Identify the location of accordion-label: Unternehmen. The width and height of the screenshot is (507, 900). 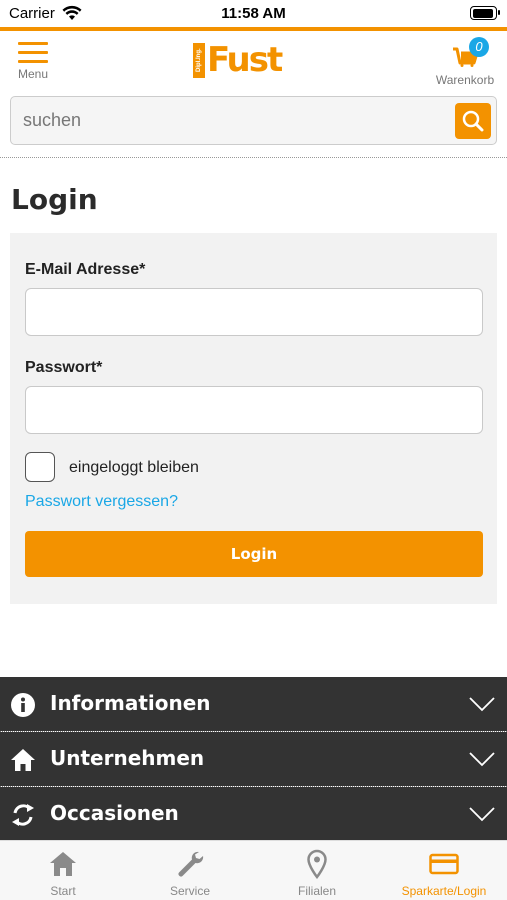
(127, 758).